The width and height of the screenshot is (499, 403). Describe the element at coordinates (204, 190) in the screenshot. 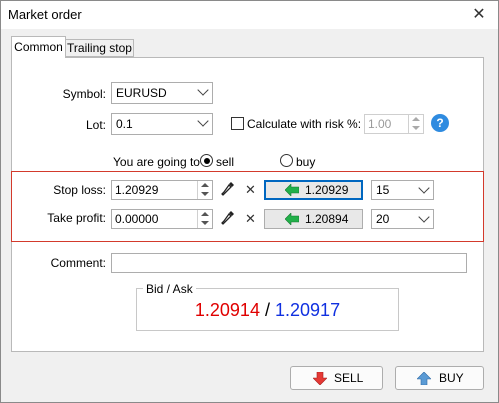

I see `stop-loss-spinner` at that location.